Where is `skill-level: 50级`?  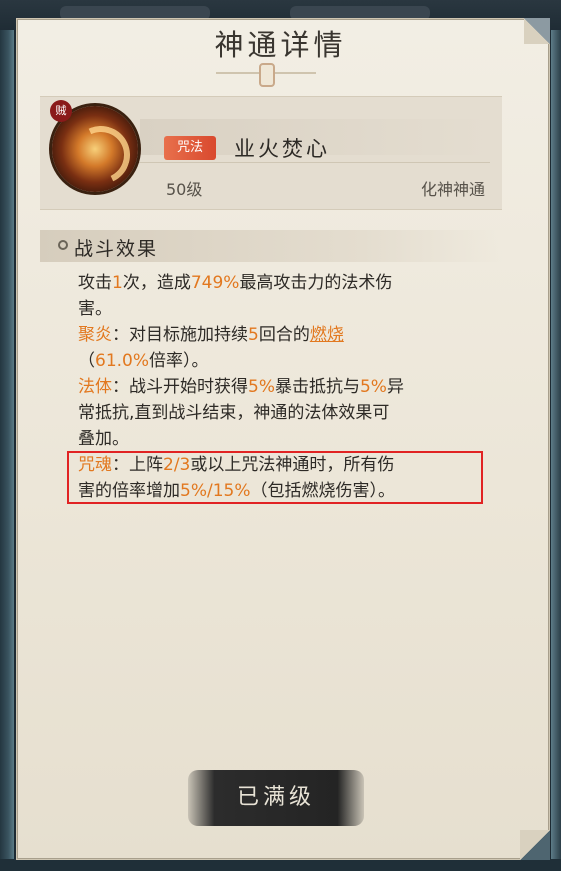 skill-level: 50级 is located at coordinates (184, 189).